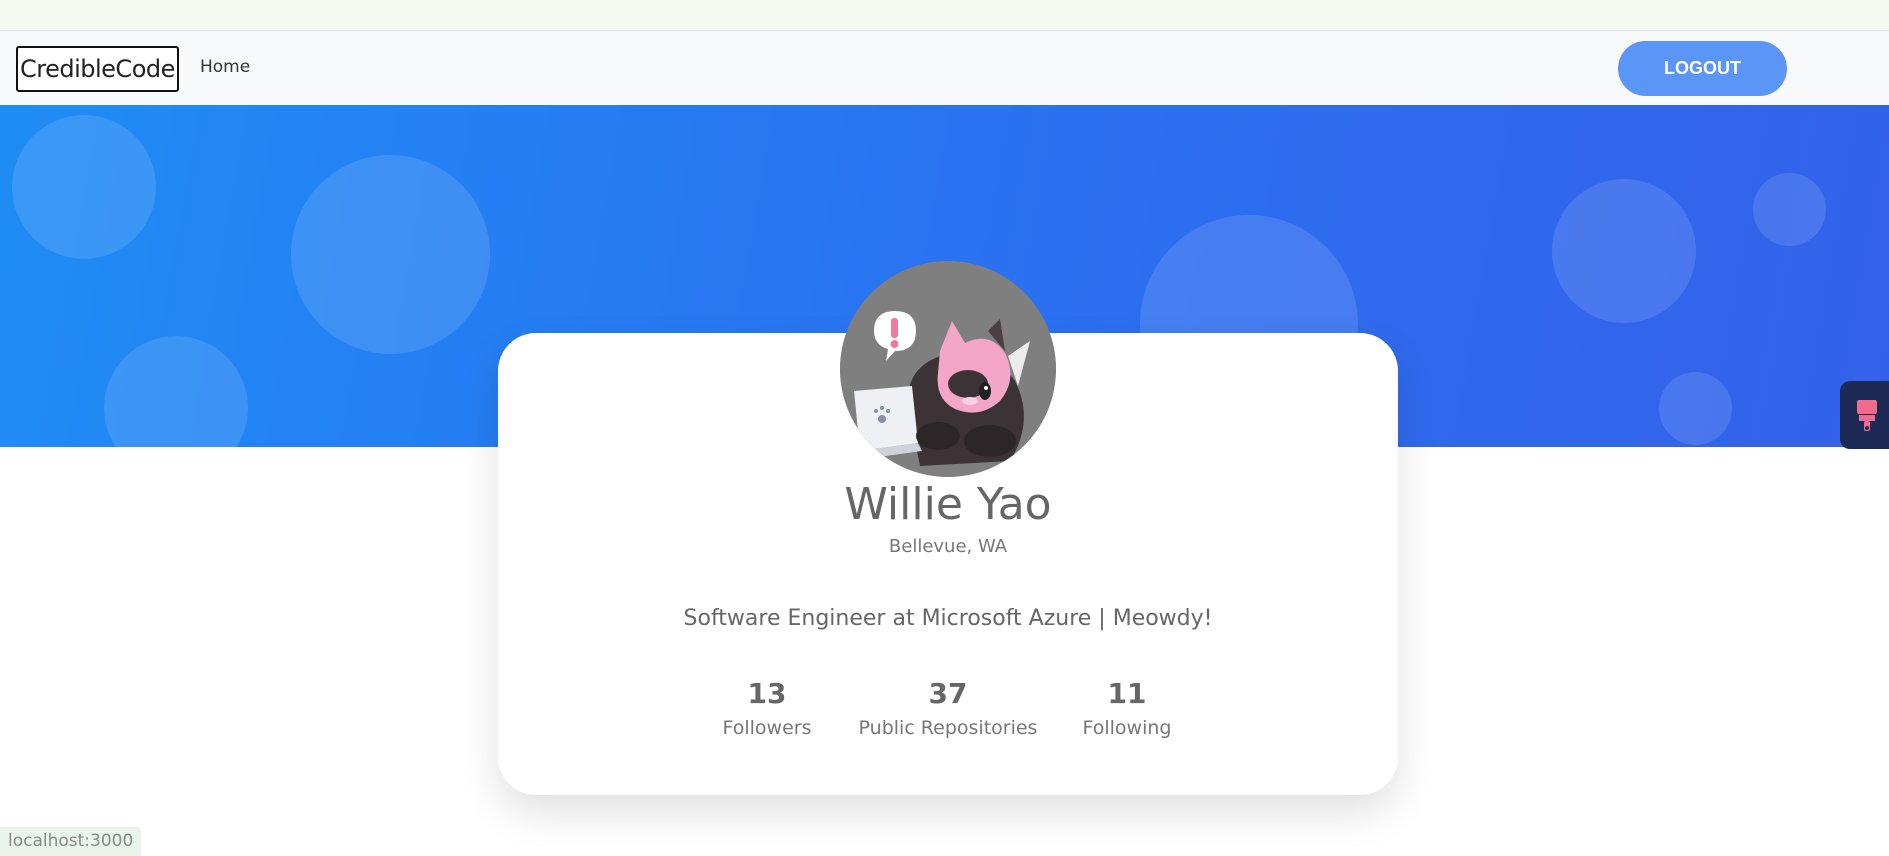 The image size is (1889, 856). I want to click on stat-following: 11 Following, so click(1127, 708).